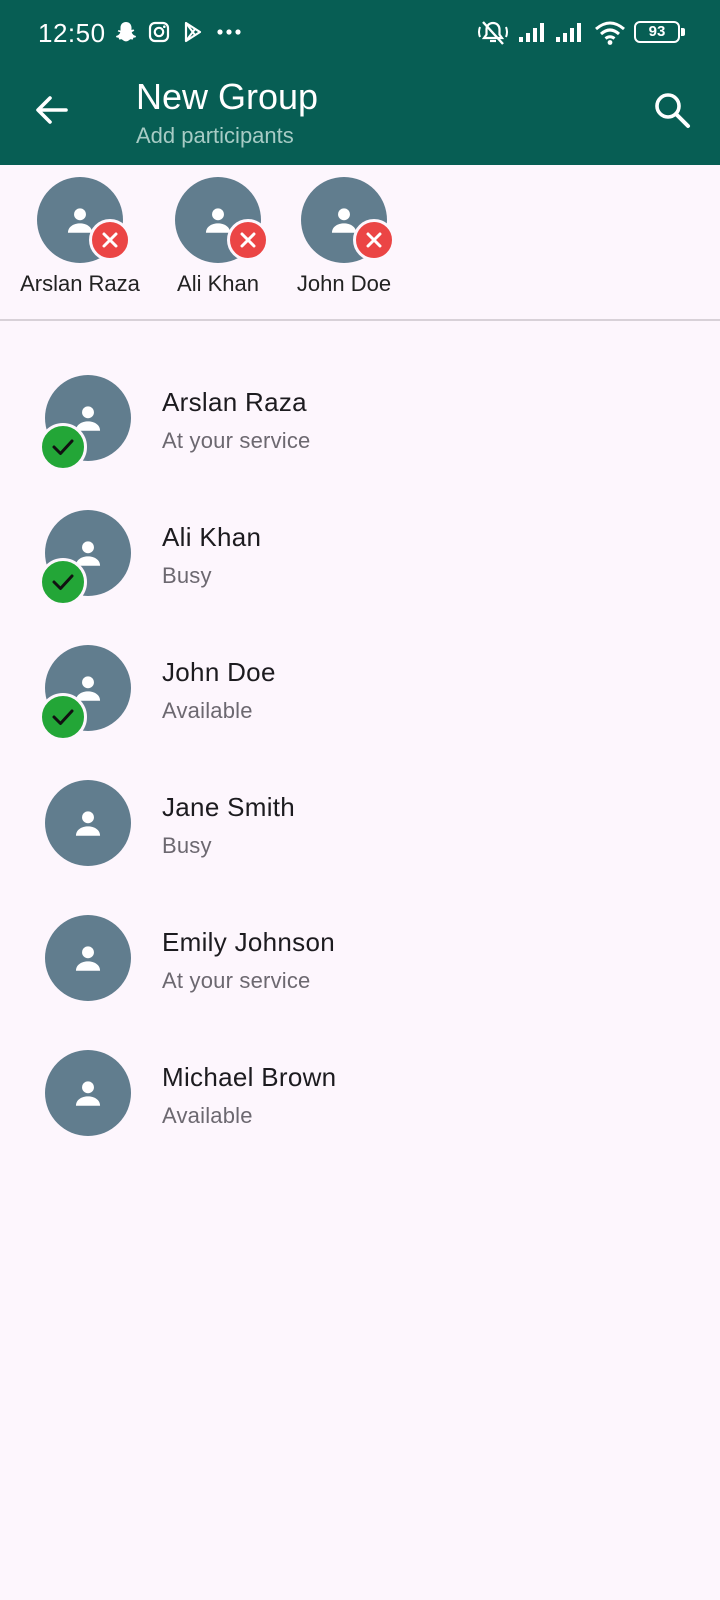 This screenshot has height=1600, width=720. What do you see at coordinates (360, 1104) in the screenshot?
I see `contact-row: Michael Brown Available` at bounding box center [360, 1104].